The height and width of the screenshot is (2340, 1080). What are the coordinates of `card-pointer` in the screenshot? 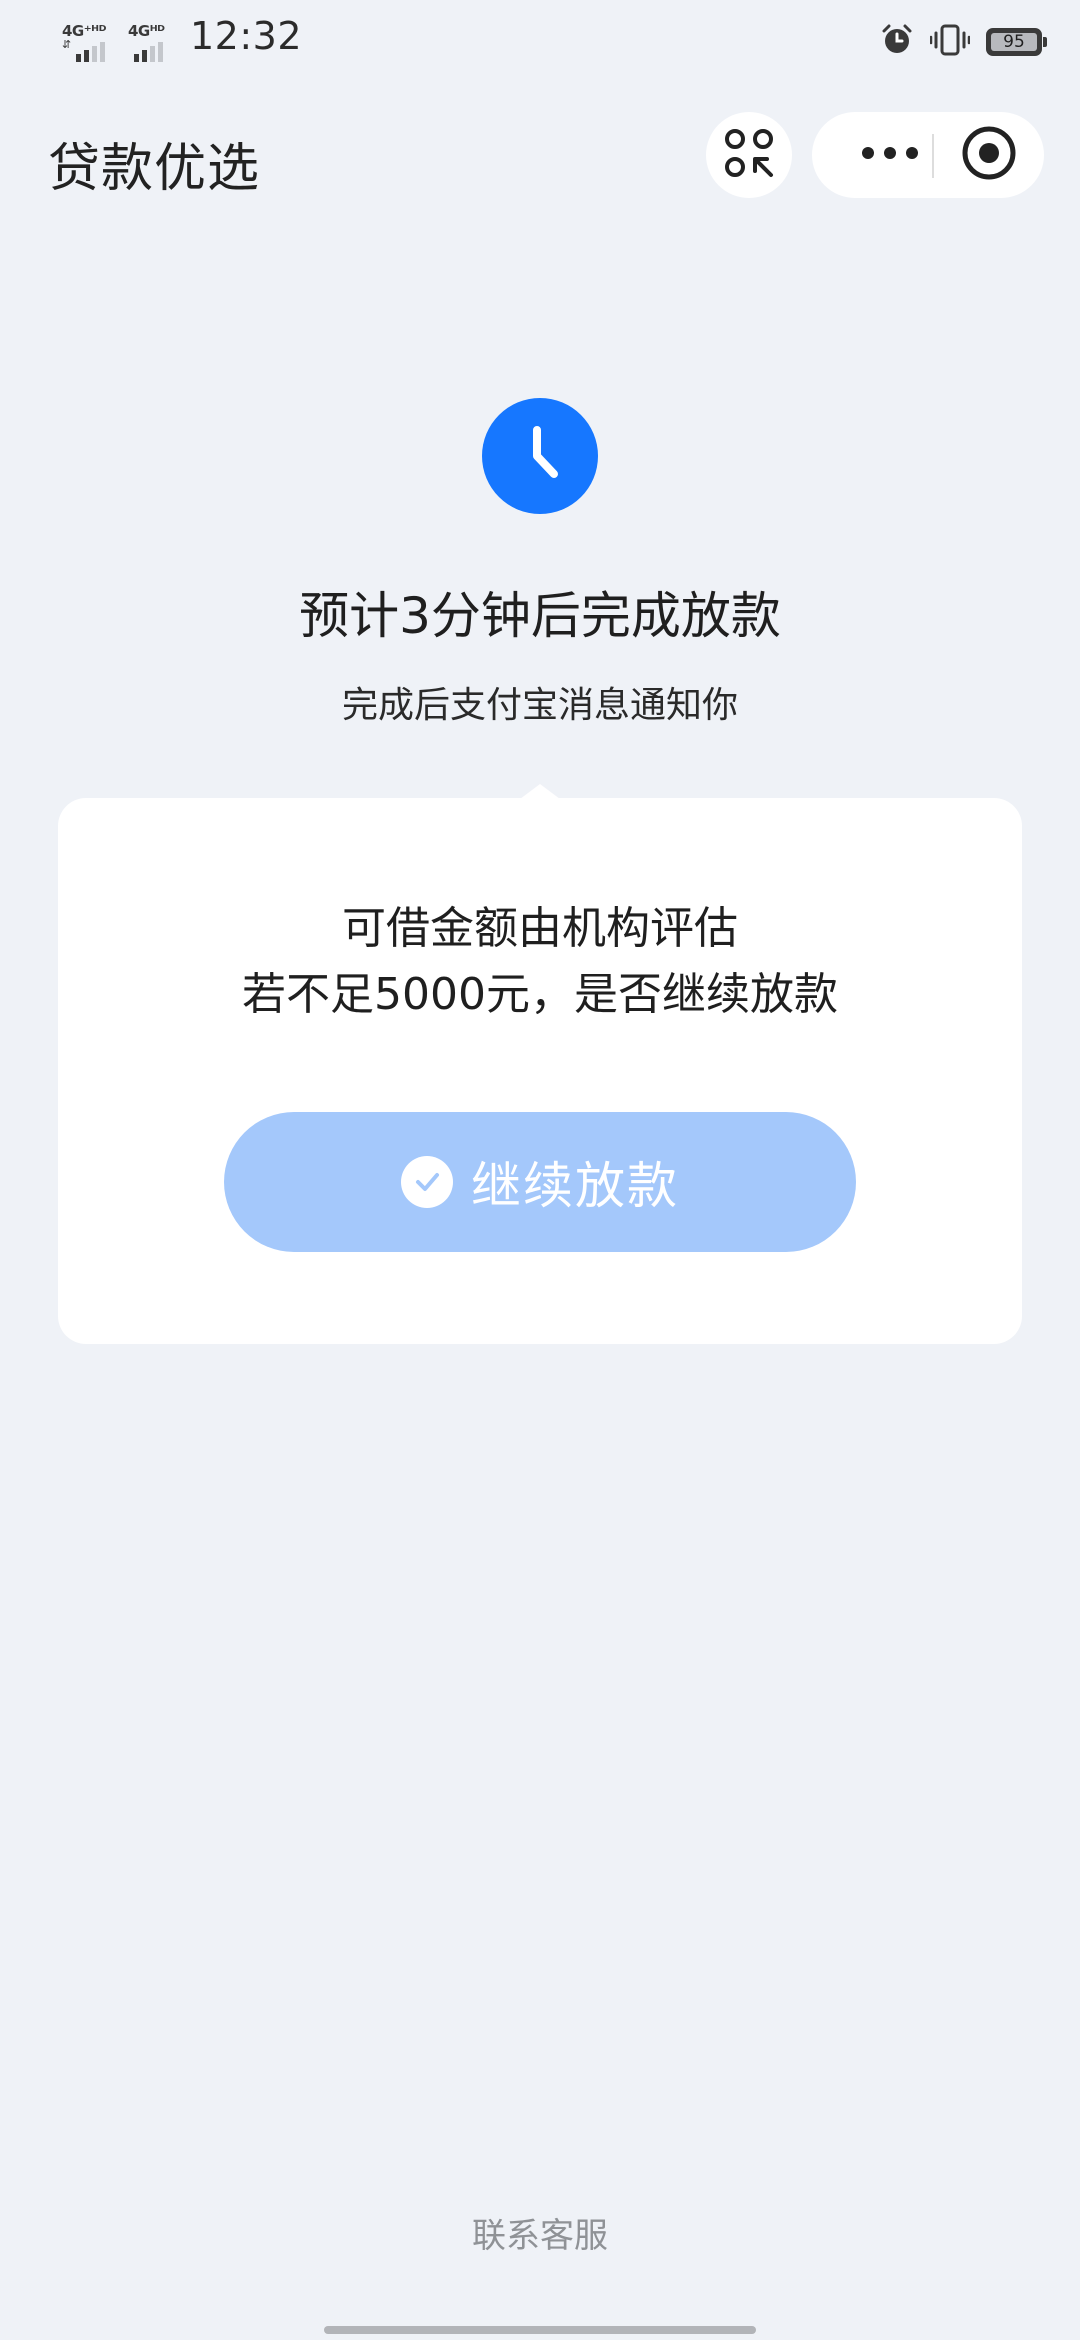 It's located at (540, 791).